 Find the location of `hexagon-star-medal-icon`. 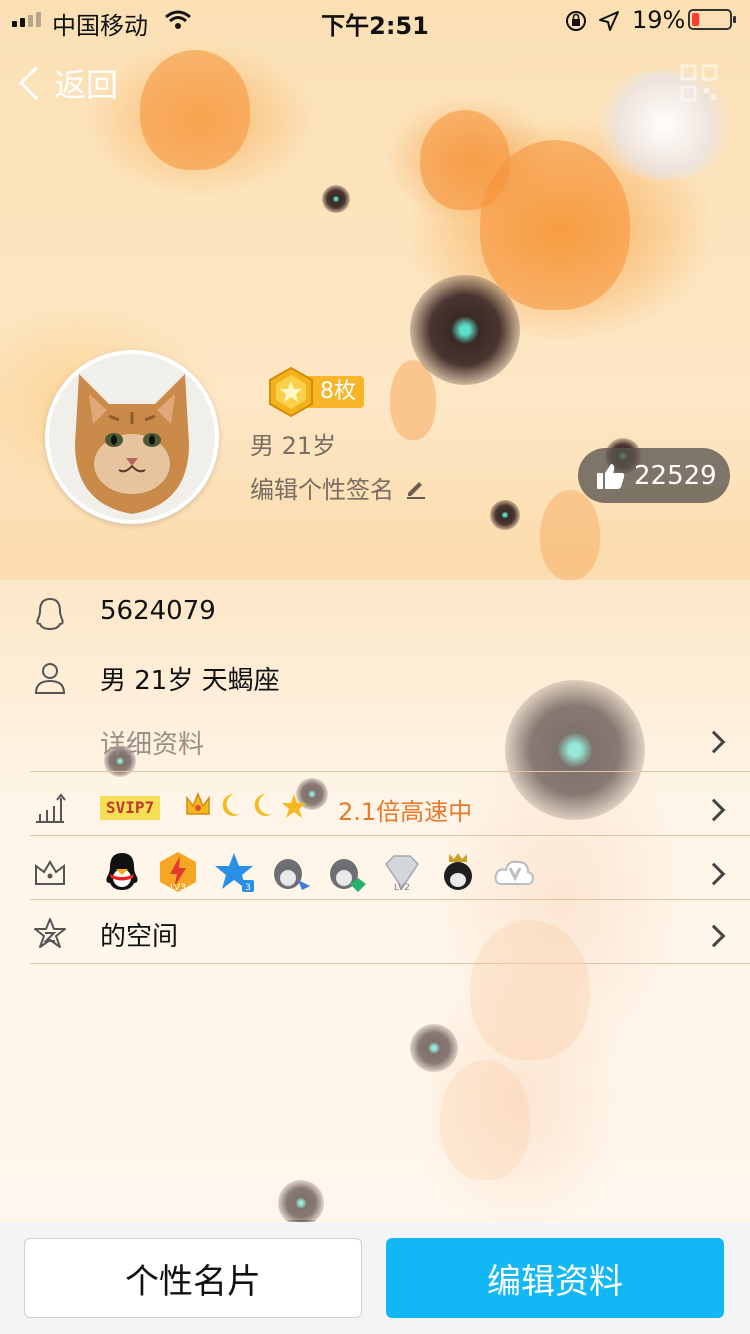

hexagon-star-medal-icon is located at coordinates (291, 392).